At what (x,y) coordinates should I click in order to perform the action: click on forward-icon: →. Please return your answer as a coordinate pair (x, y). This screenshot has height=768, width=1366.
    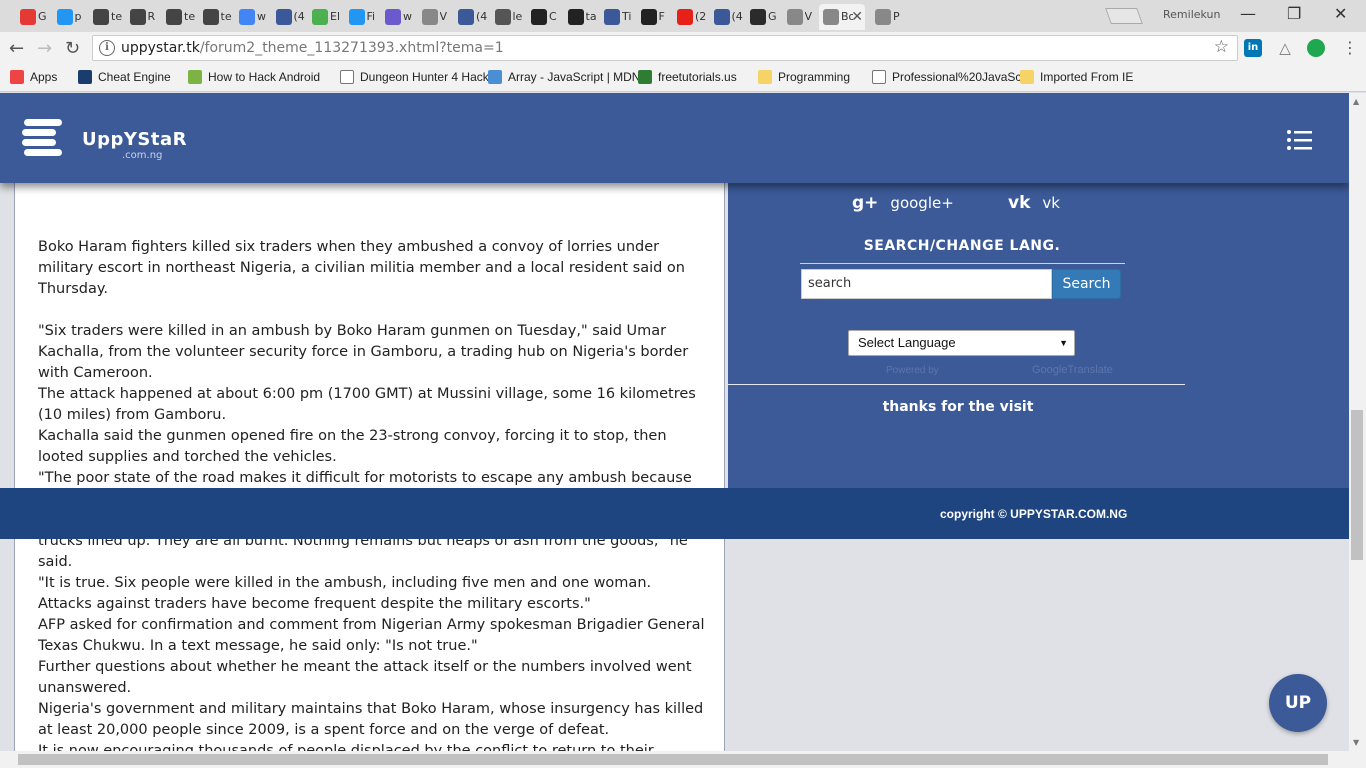
    Looking at the image, I should click on (44, 48).